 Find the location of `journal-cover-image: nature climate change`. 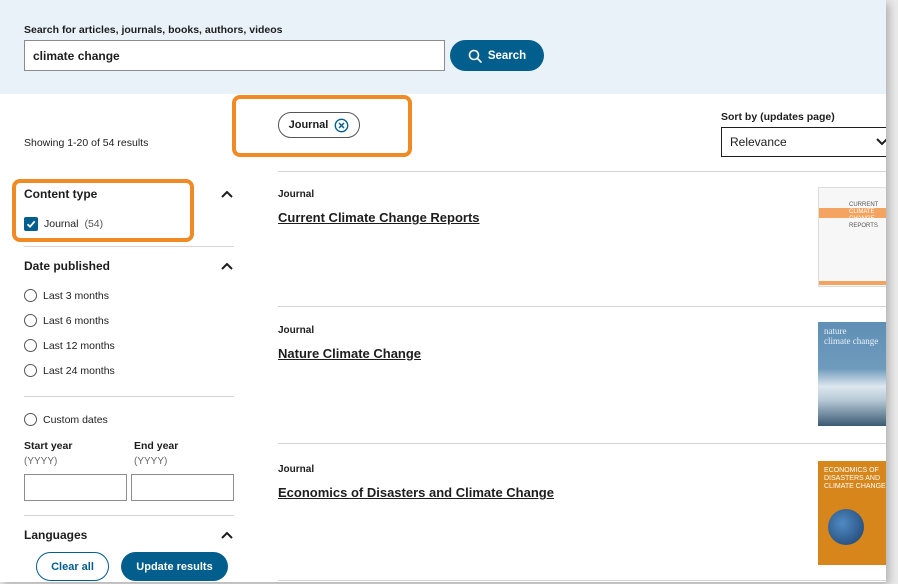

journal-cover-image: nature climate change is located at coordinates (852, 374).